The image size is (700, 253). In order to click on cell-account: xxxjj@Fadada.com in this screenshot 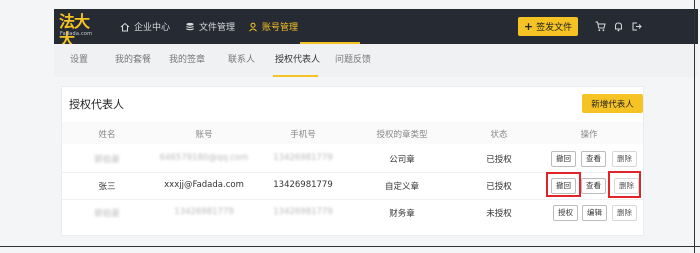, I will do `click(204, 185)`.